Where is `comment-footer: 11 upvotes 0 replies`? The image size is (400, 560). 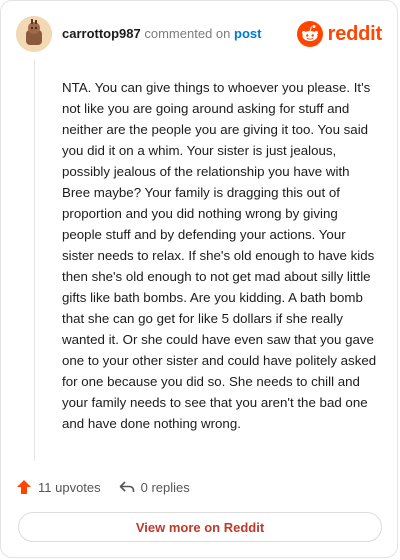 comment-footer: 11 upvotes 0 replies is located at coordinates (112, 487).